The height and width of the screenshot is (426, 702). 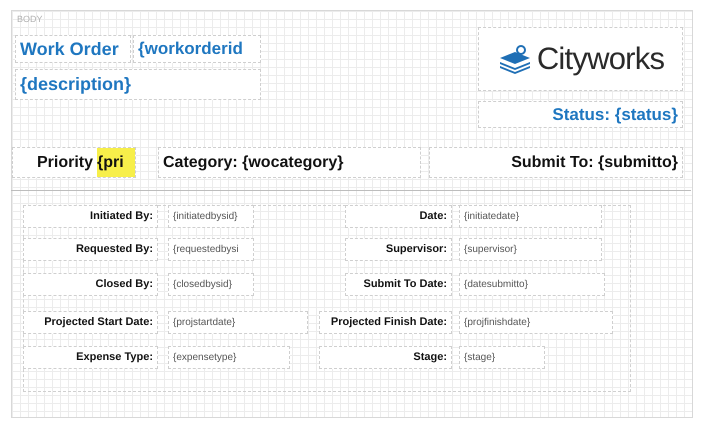 I want to click on logo-wordmark: Cityworks, so click(x=600, y=59).